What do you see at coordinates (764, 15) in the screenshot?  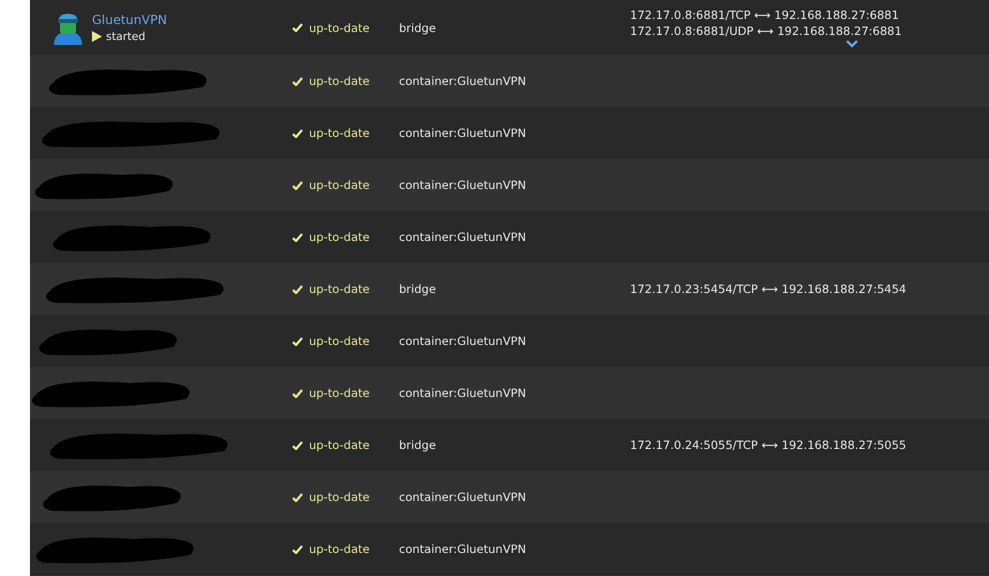 I see `port-mapping: 172.17.0.8:6881/TCP ⟷ 192.168.188.27:6881` at bounding box center [764, 15].